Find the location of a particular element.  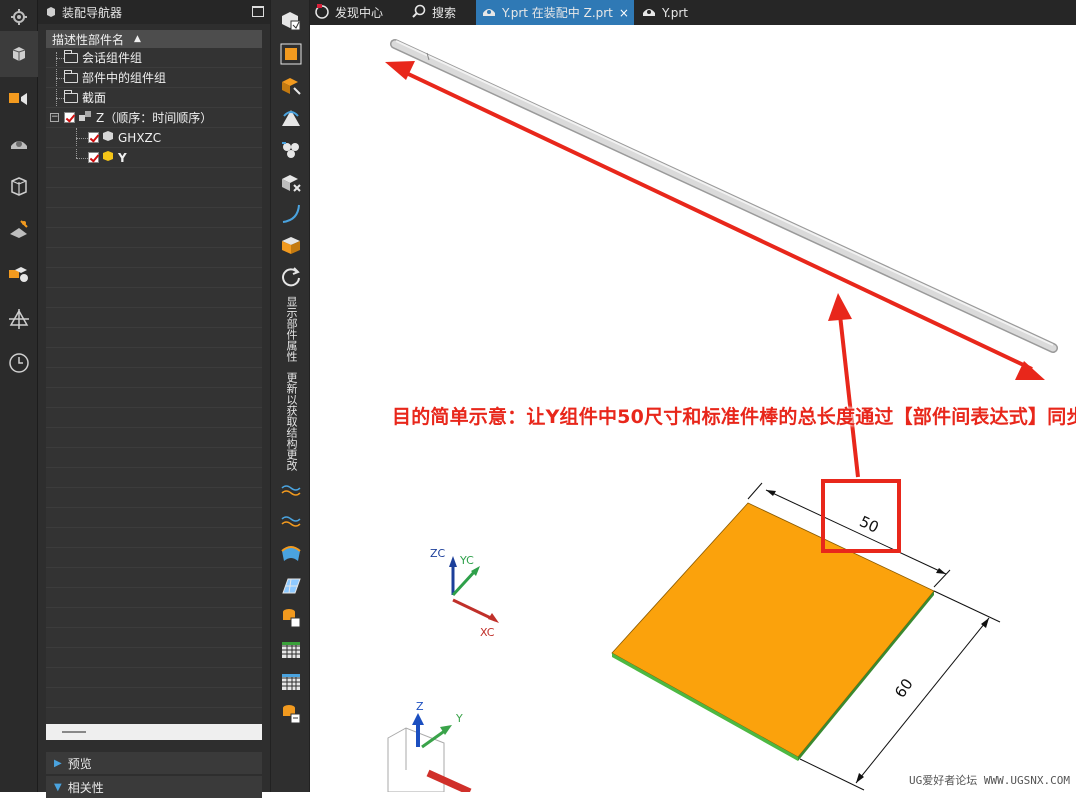

resource-bar is located at coordinates (19, 396).